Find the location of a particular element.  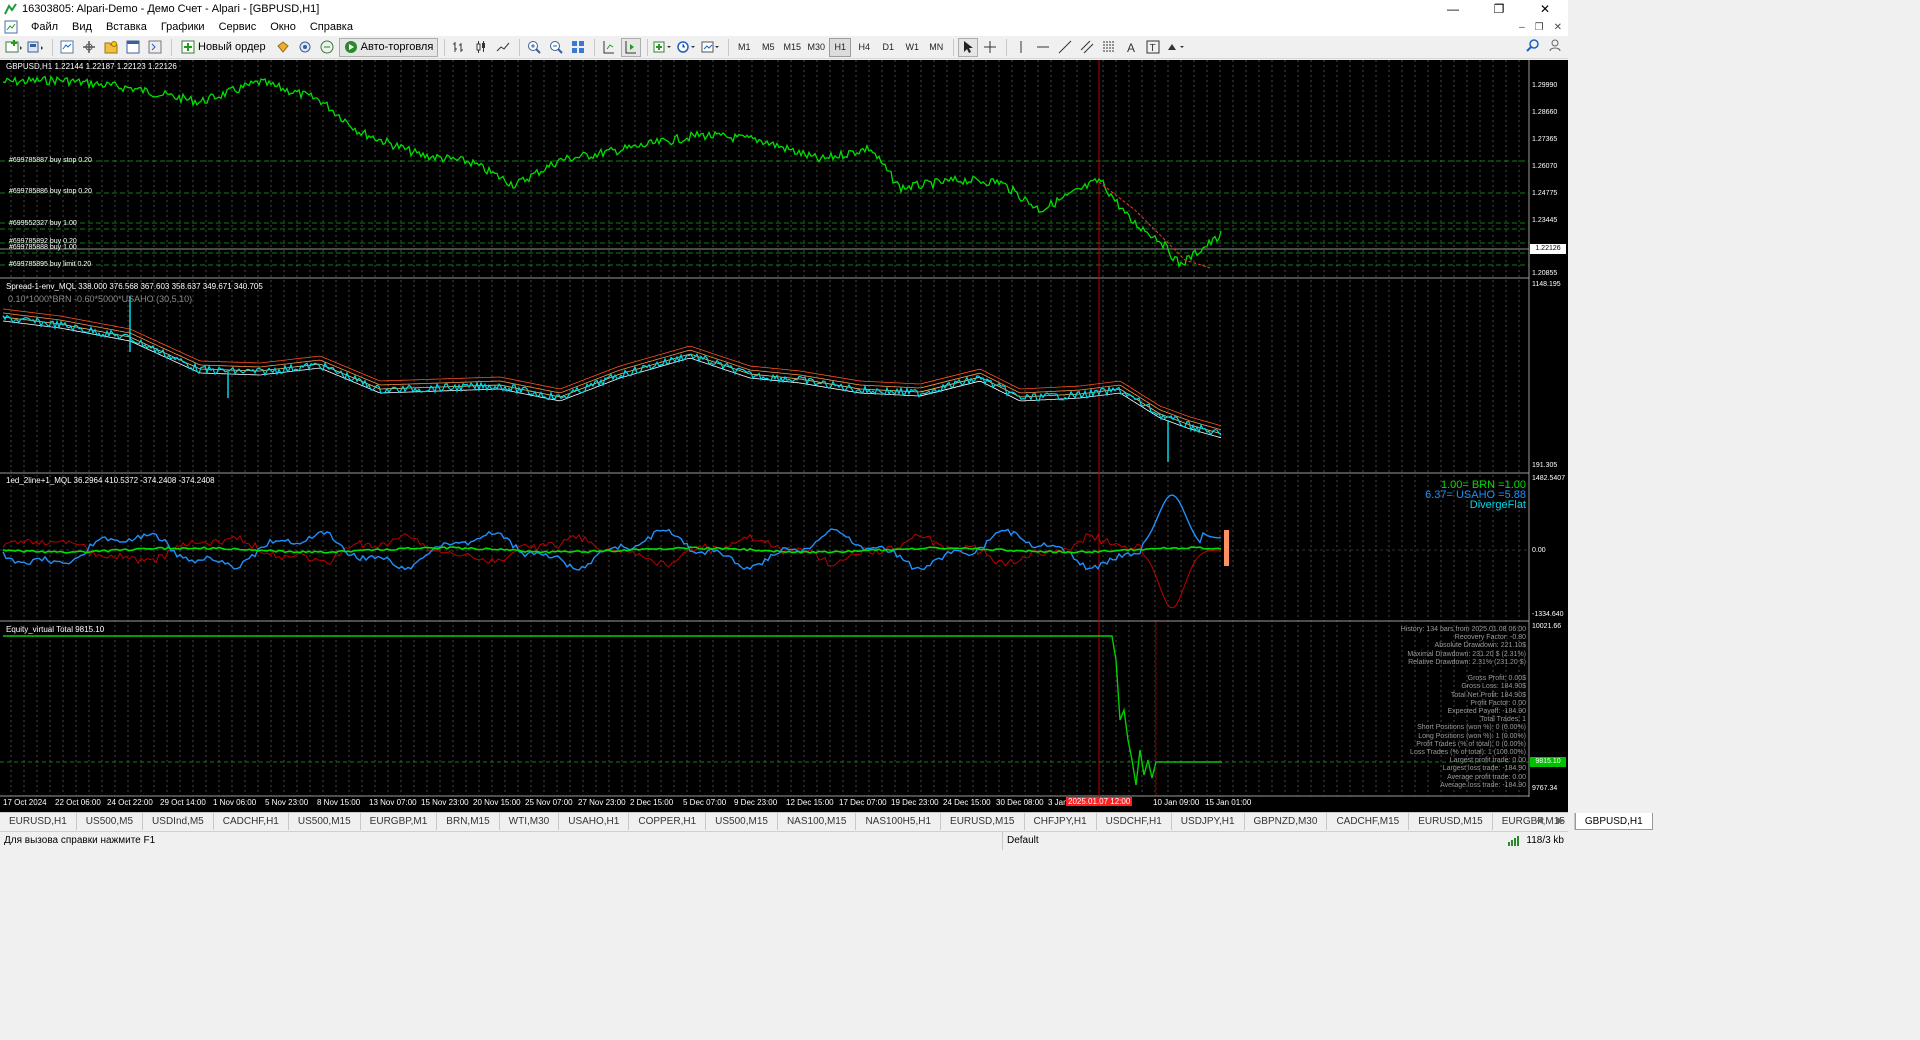

market-watch-icon is located at coordinates (67, 47).